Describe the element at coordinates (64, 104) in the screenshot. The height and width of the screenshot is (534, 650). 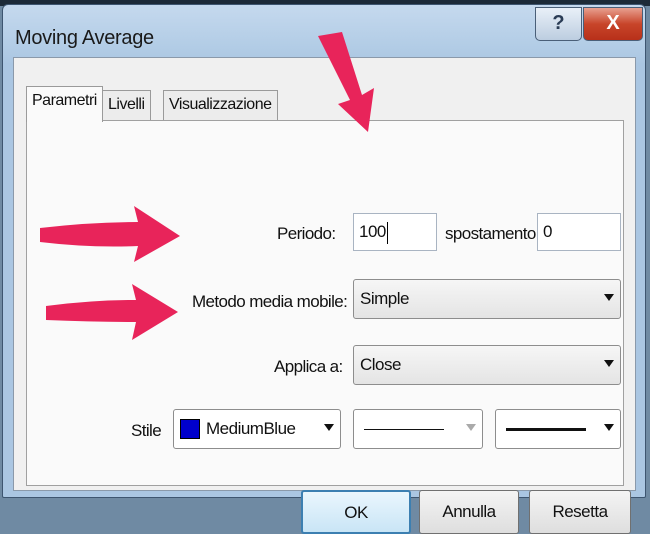
I see `tab-parametri: Parametri` at that location.